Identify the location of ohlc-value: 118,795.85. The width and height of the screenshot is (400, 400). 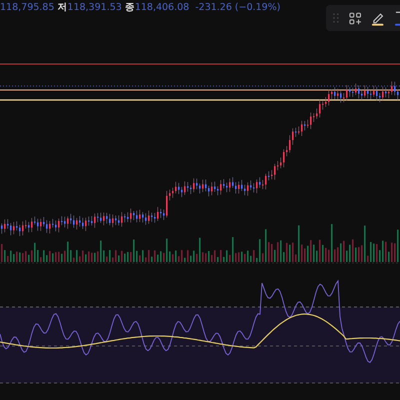
(27, 7).